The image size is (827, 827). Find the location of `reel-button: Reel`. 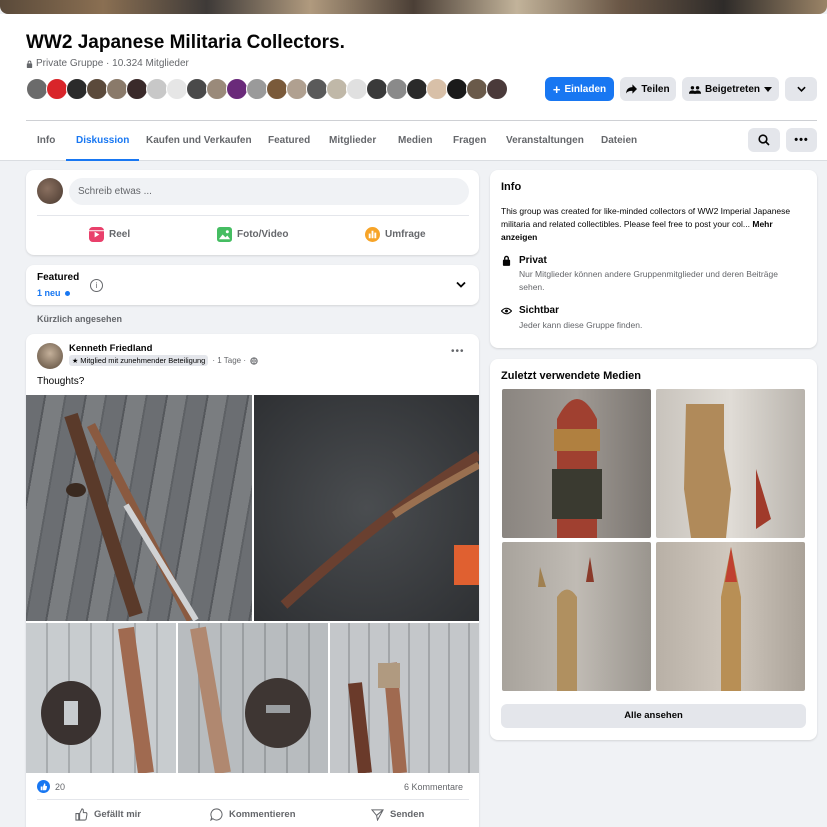

reel-button: Reel is located at coordinates (109, 234).